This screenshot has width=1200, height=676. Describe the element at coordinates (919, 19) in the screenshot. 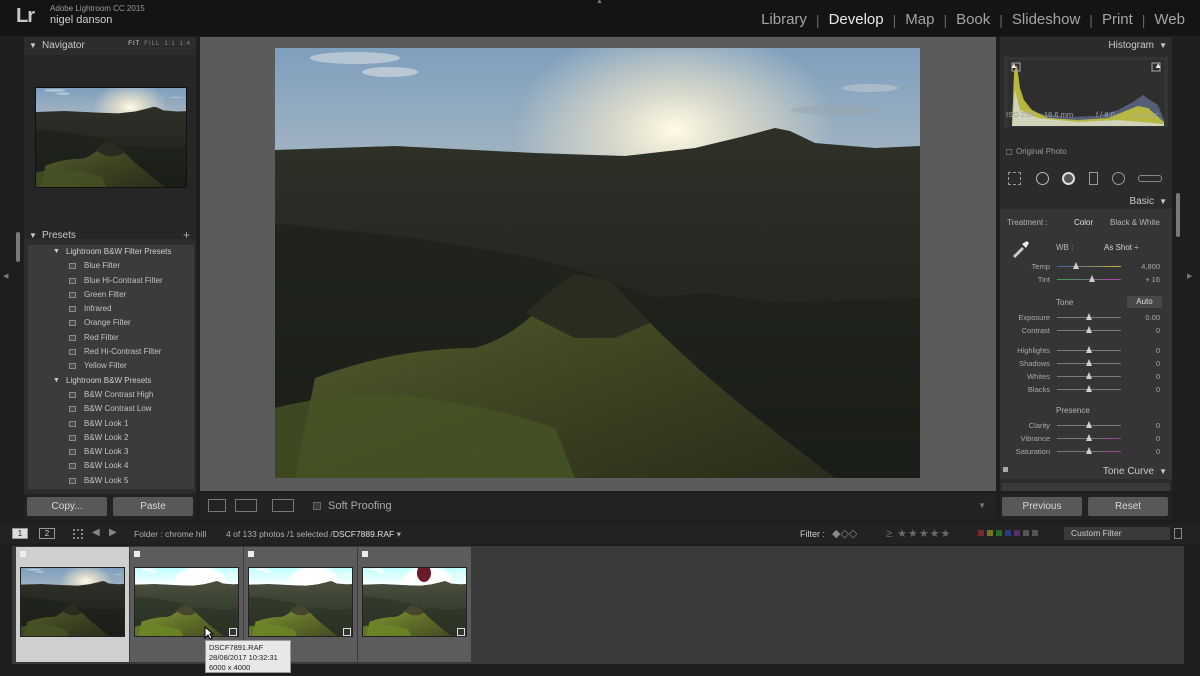

I see `module-map: Map` at that location.